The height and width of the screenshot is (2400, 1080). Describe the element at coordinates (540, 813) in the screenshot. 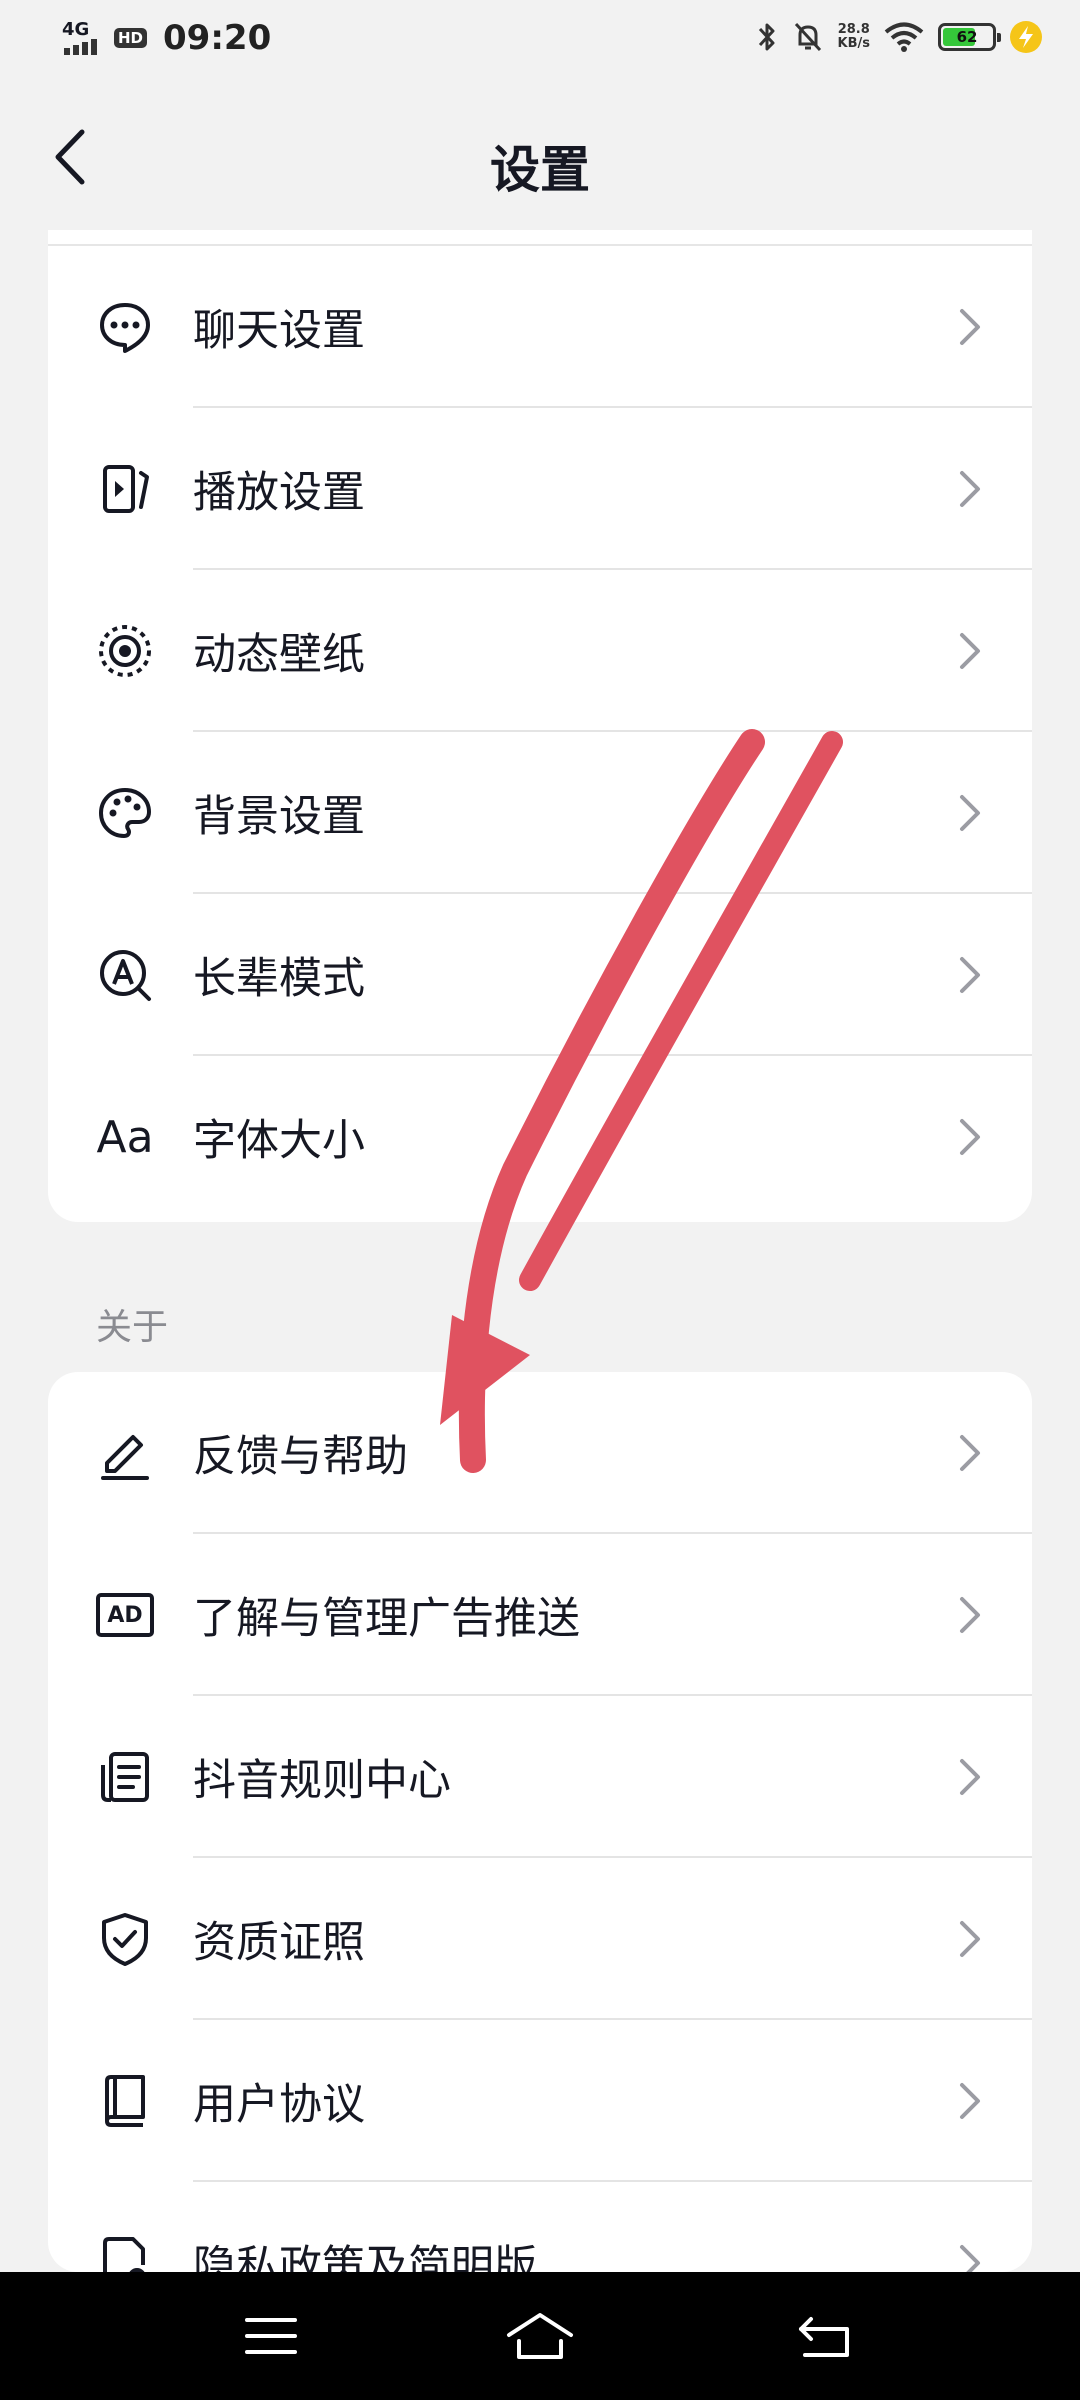

I see `setting-item-background: 背景设置` at that location.